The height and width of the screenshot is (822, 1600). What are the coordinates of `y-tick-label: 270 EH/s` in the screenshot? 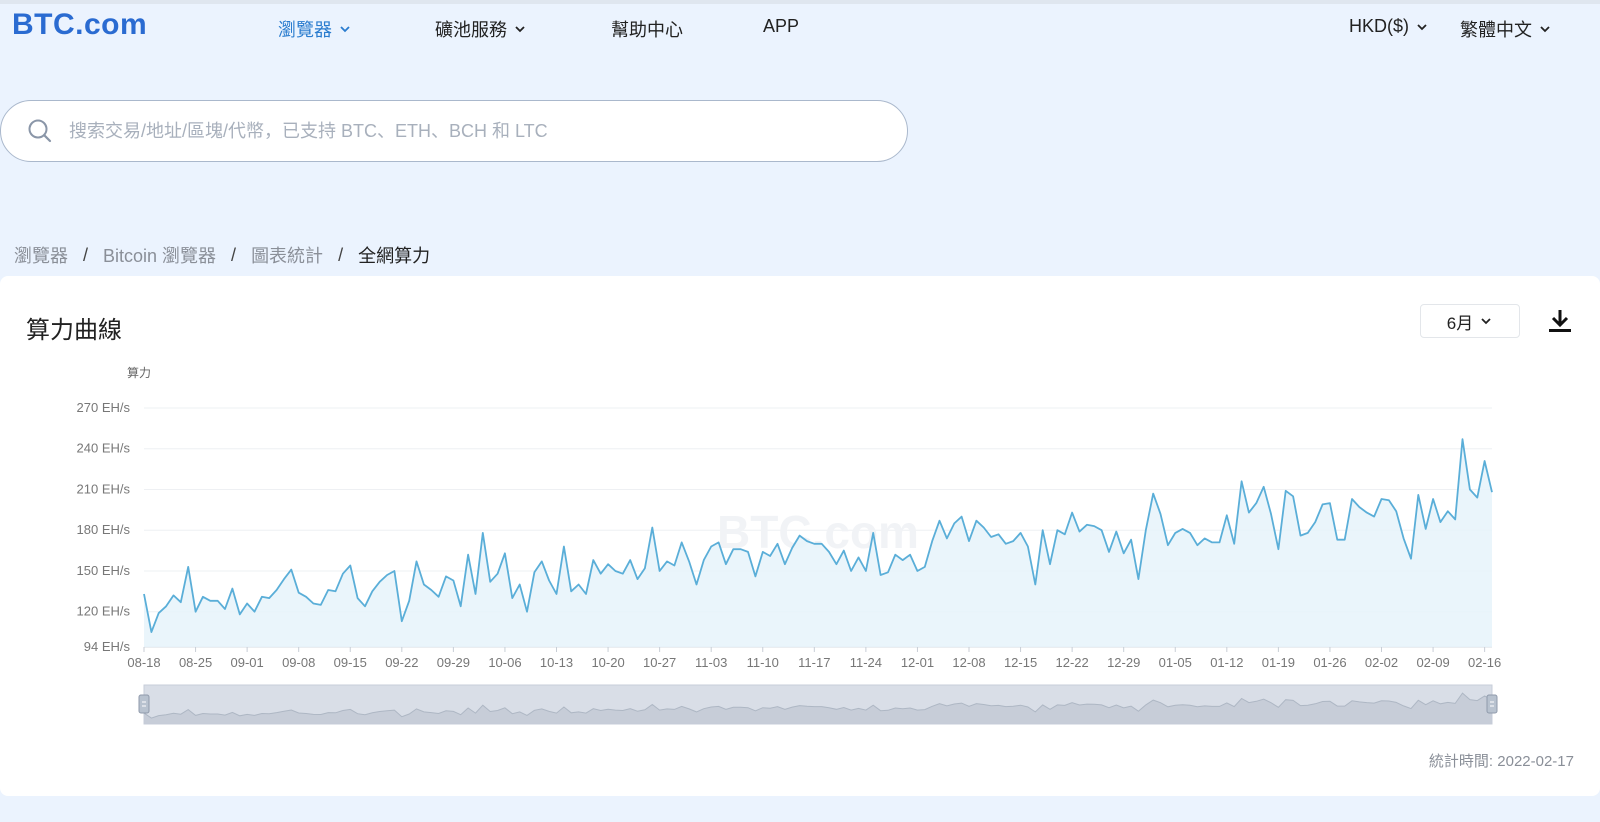 It's located at (104, 407).